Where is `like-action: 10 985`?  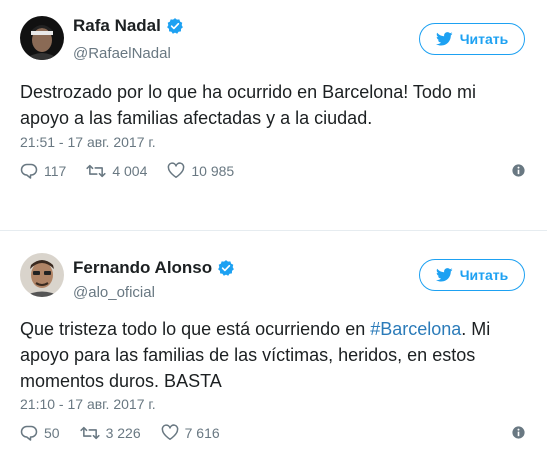 like-action: 10 985 is located at coordinates (200, 170).